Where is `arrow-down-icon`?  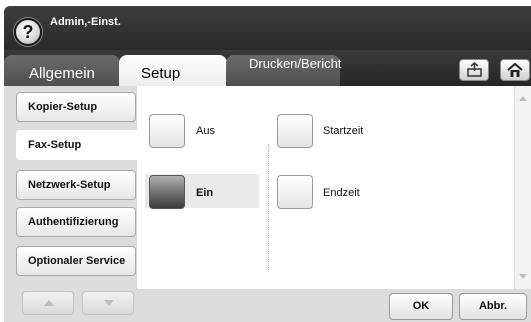 arrow-down-icon is located at coordinates (109, 303).